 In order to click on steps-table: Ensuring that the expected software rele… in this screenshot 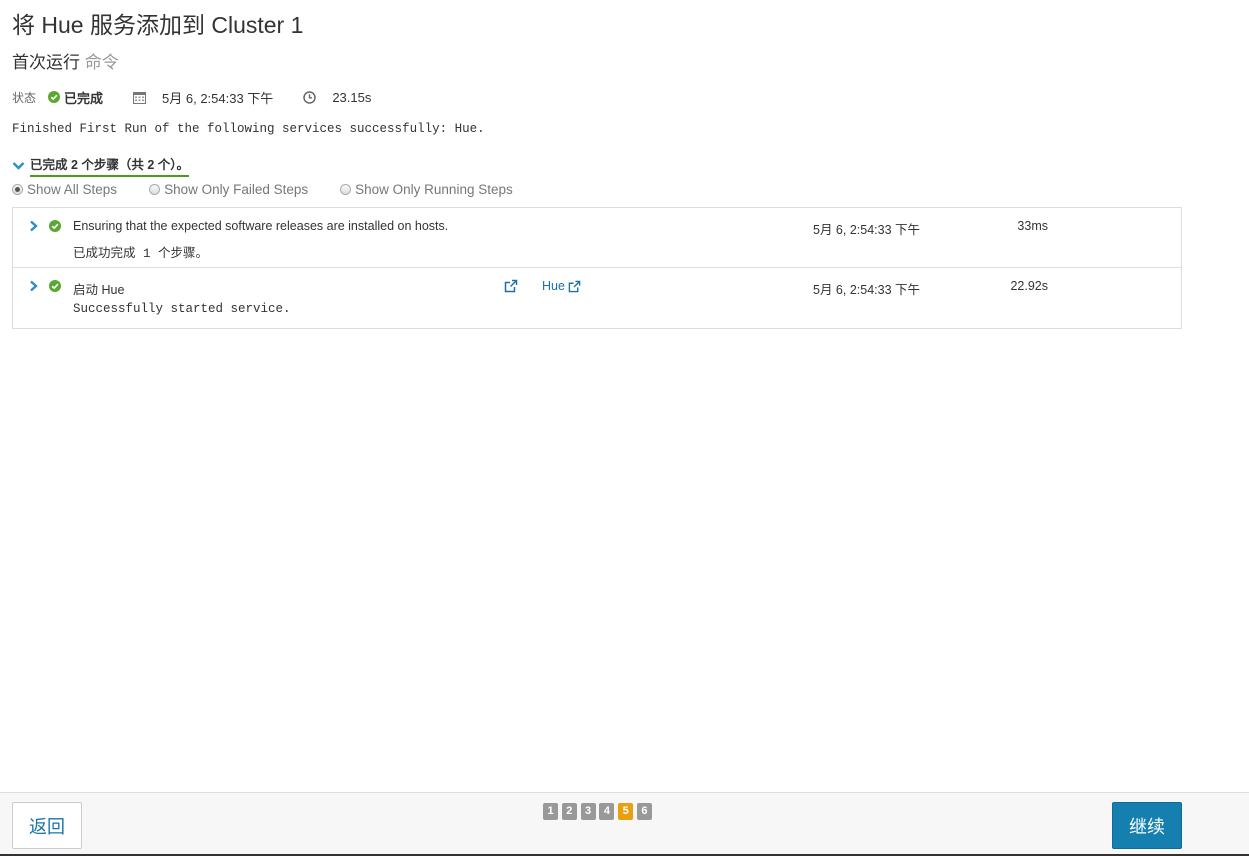, I will do `click(597, 268)`.